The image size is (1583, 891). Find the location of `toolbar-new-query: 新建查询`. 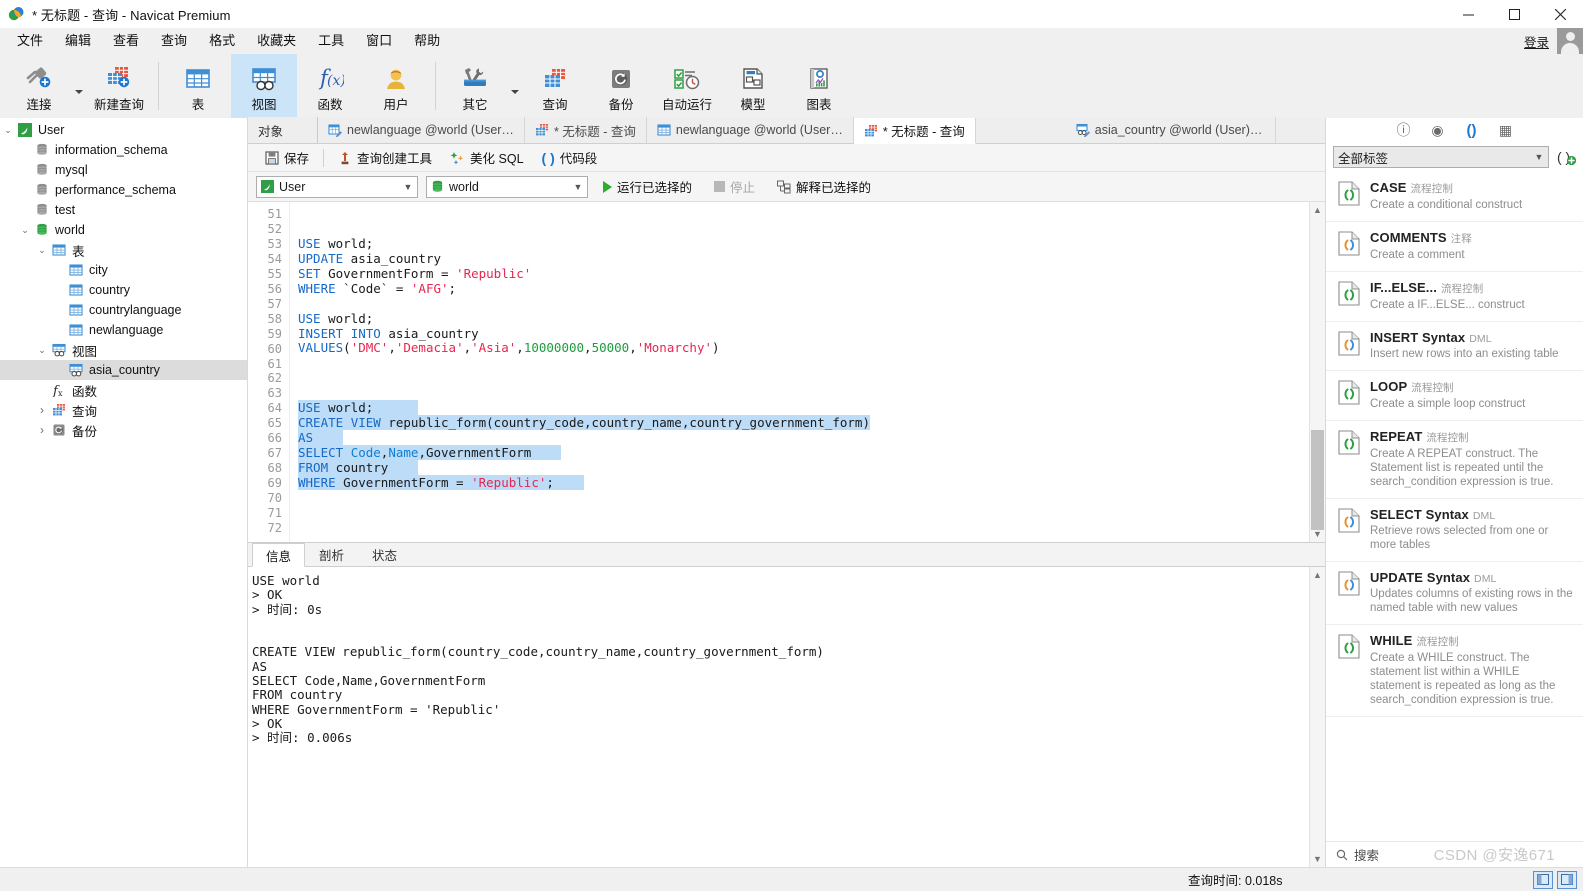

toolbar-new-query: 新建查询 is located at coordinates (119, 86).